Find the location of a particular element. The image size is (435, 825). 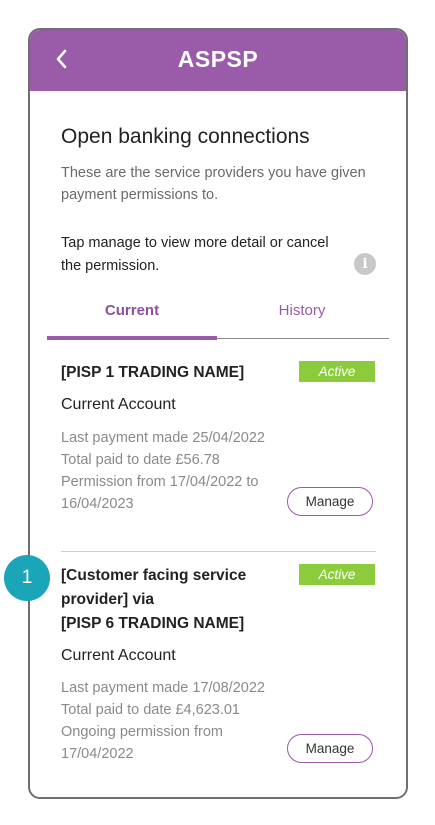

permission-period: Ongoing permission from is located at coordinates (142, 732).